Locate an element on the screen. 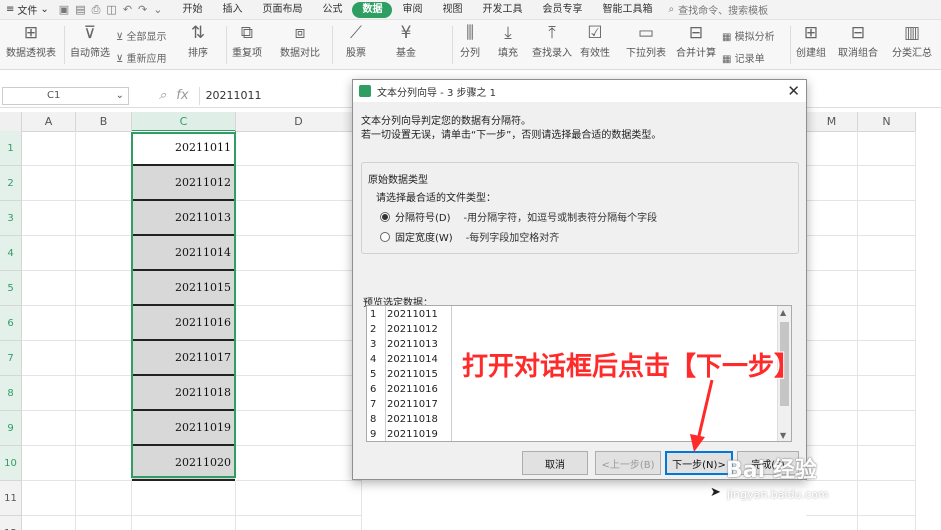  mouse-cursor-icon: ➤ is located at coordinates (715, 492).